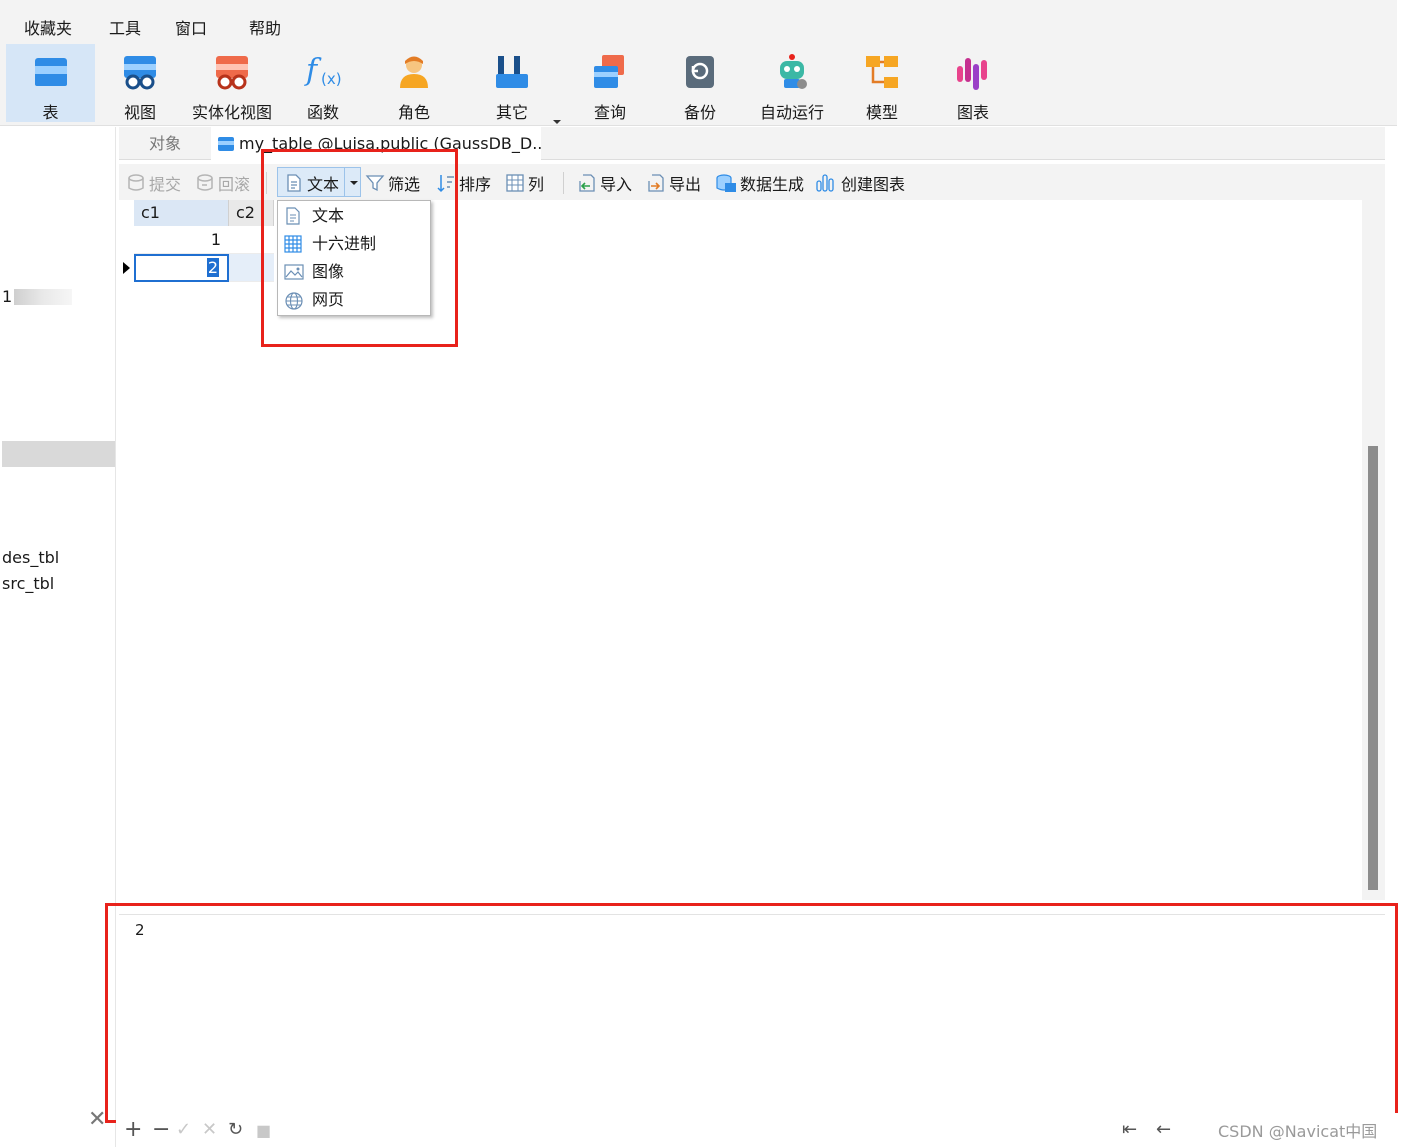 The width and height of the screenshot is (1402, 1147). Describe the element at coordinates (140, 73) in the screenshot. I see `view-icon` at that location.